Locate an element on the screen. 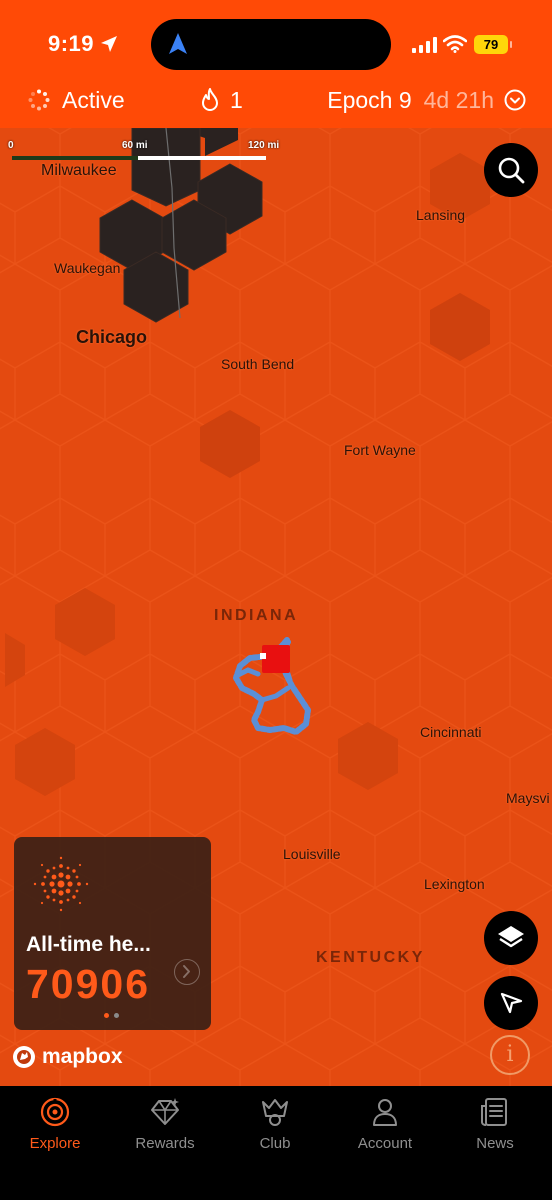  tab-rewards: Rewards is located at coordinates (165, 1126).